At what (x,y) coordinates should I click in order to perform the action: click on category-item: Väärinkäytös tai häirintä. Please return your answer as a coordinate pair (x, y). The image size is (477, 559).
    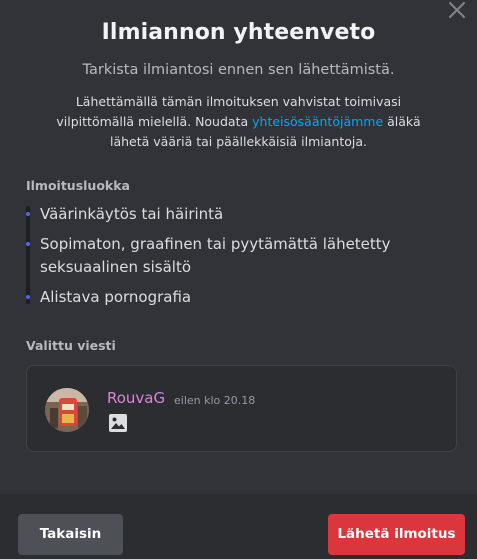
    Looking at the image, I should click on (236, 214).